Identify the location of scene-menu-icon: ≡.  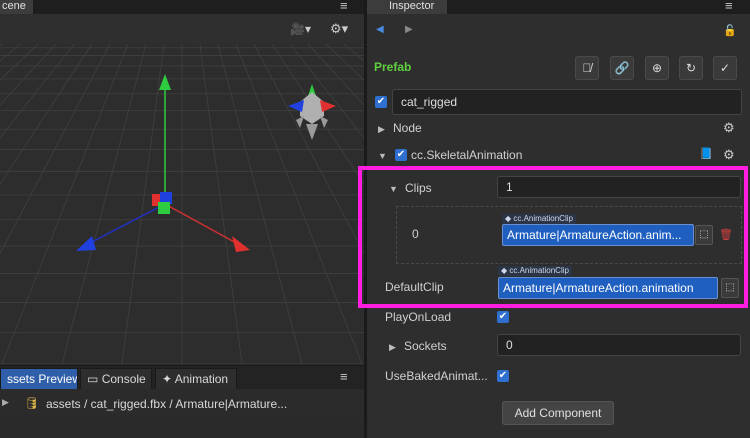
(344, 6).